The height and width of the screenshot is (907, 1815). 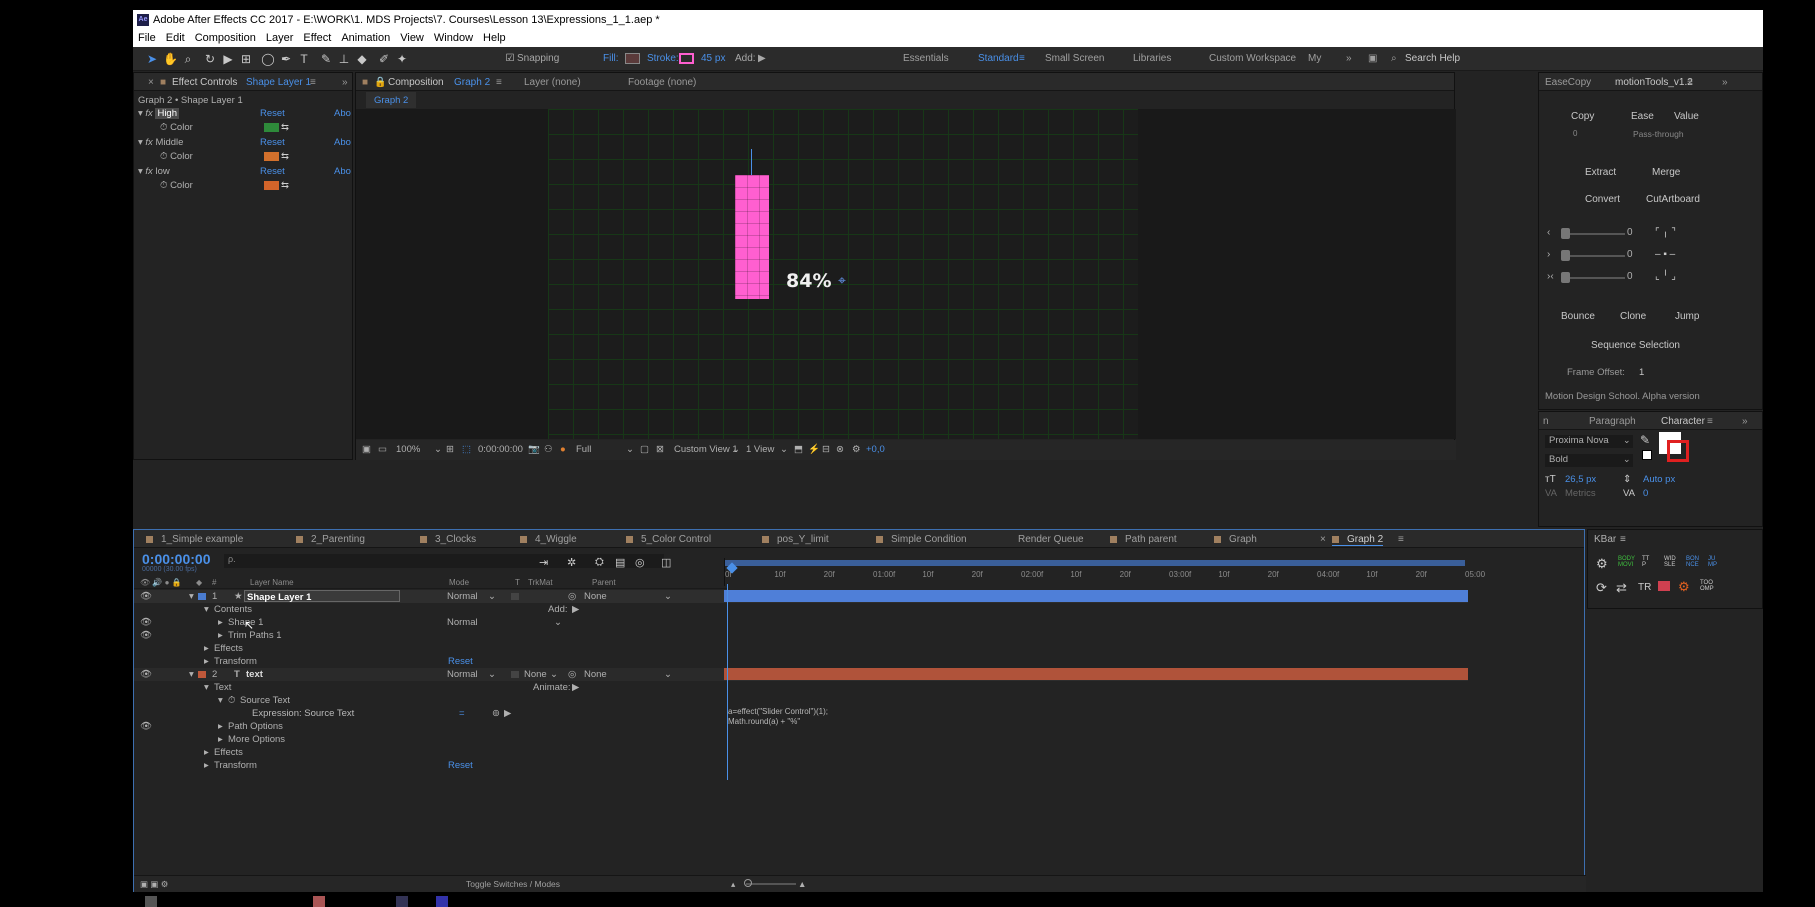 I want to click on blend-mode-dropdown: Normal, so click(x=462, y=622).